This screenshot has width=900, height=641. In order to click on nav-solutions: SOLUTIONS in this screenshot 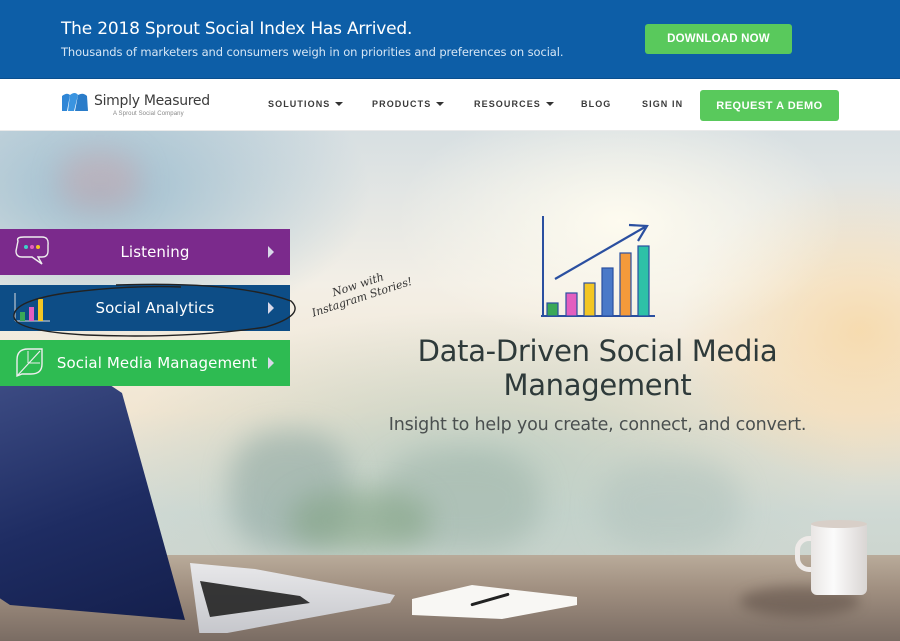, I will do `click(306, 104)`.